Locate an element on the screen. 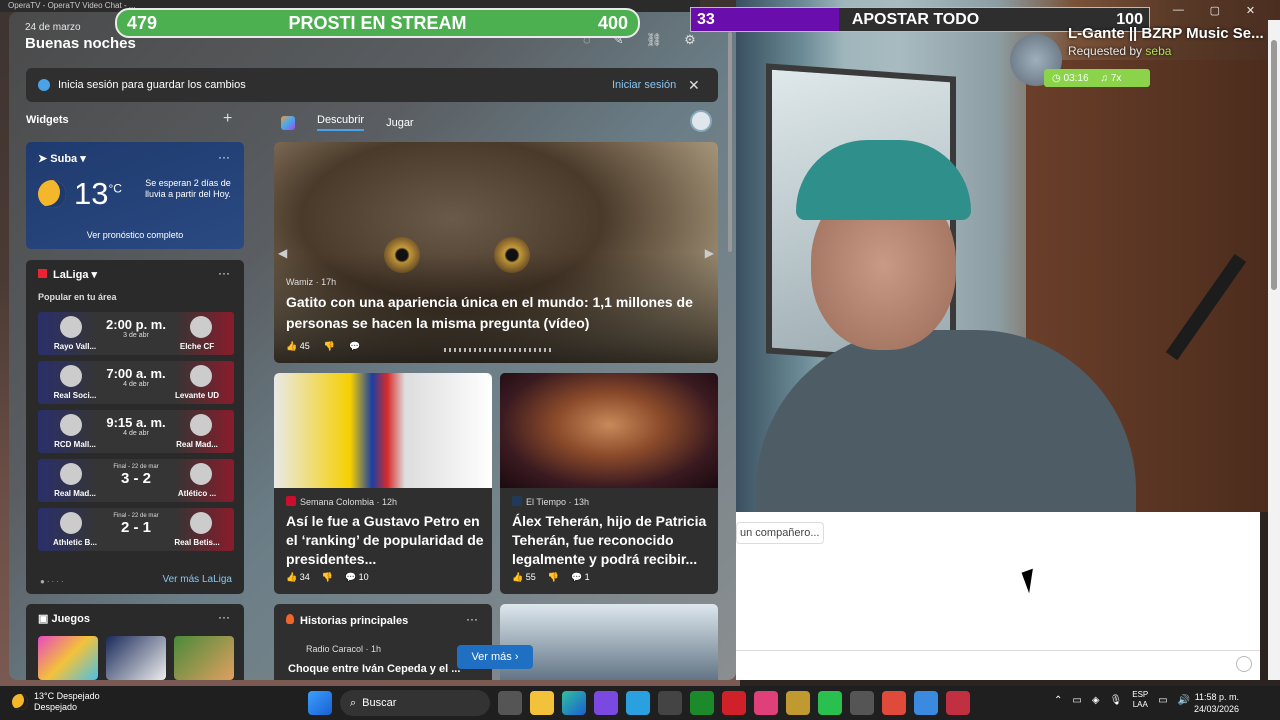 This screenshot has width=1280, height=720. see-more-button: Ver más › is located at coordinates (495, 657).